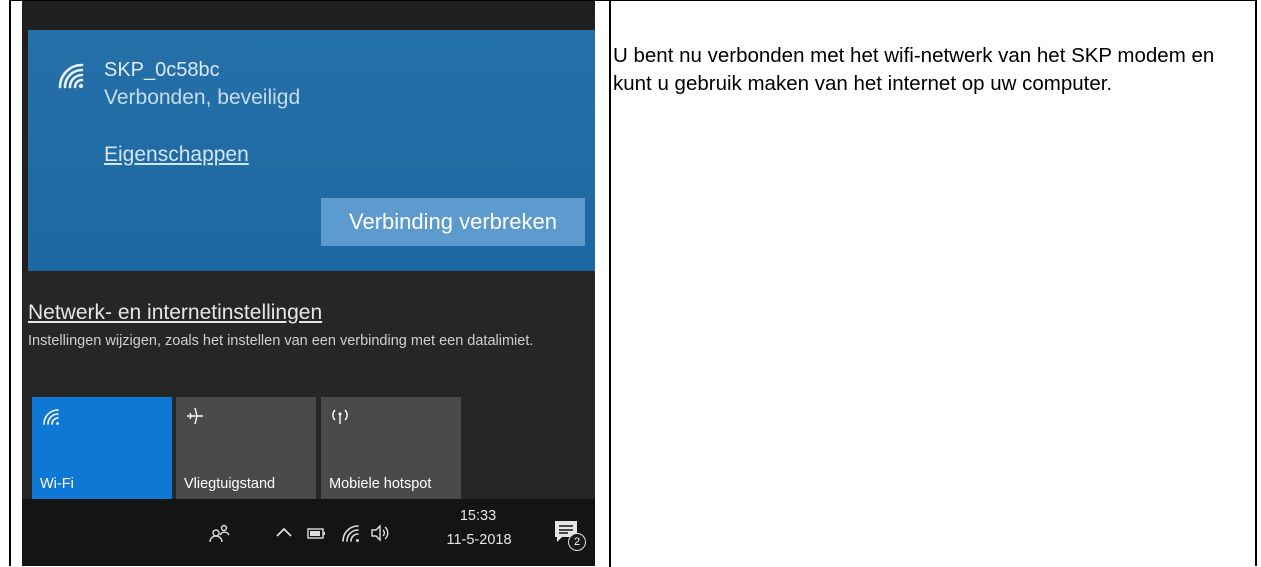 The height and width of the screenshot is (567, 1261). I want to click on chevron-up-icon, so click(284, 533).